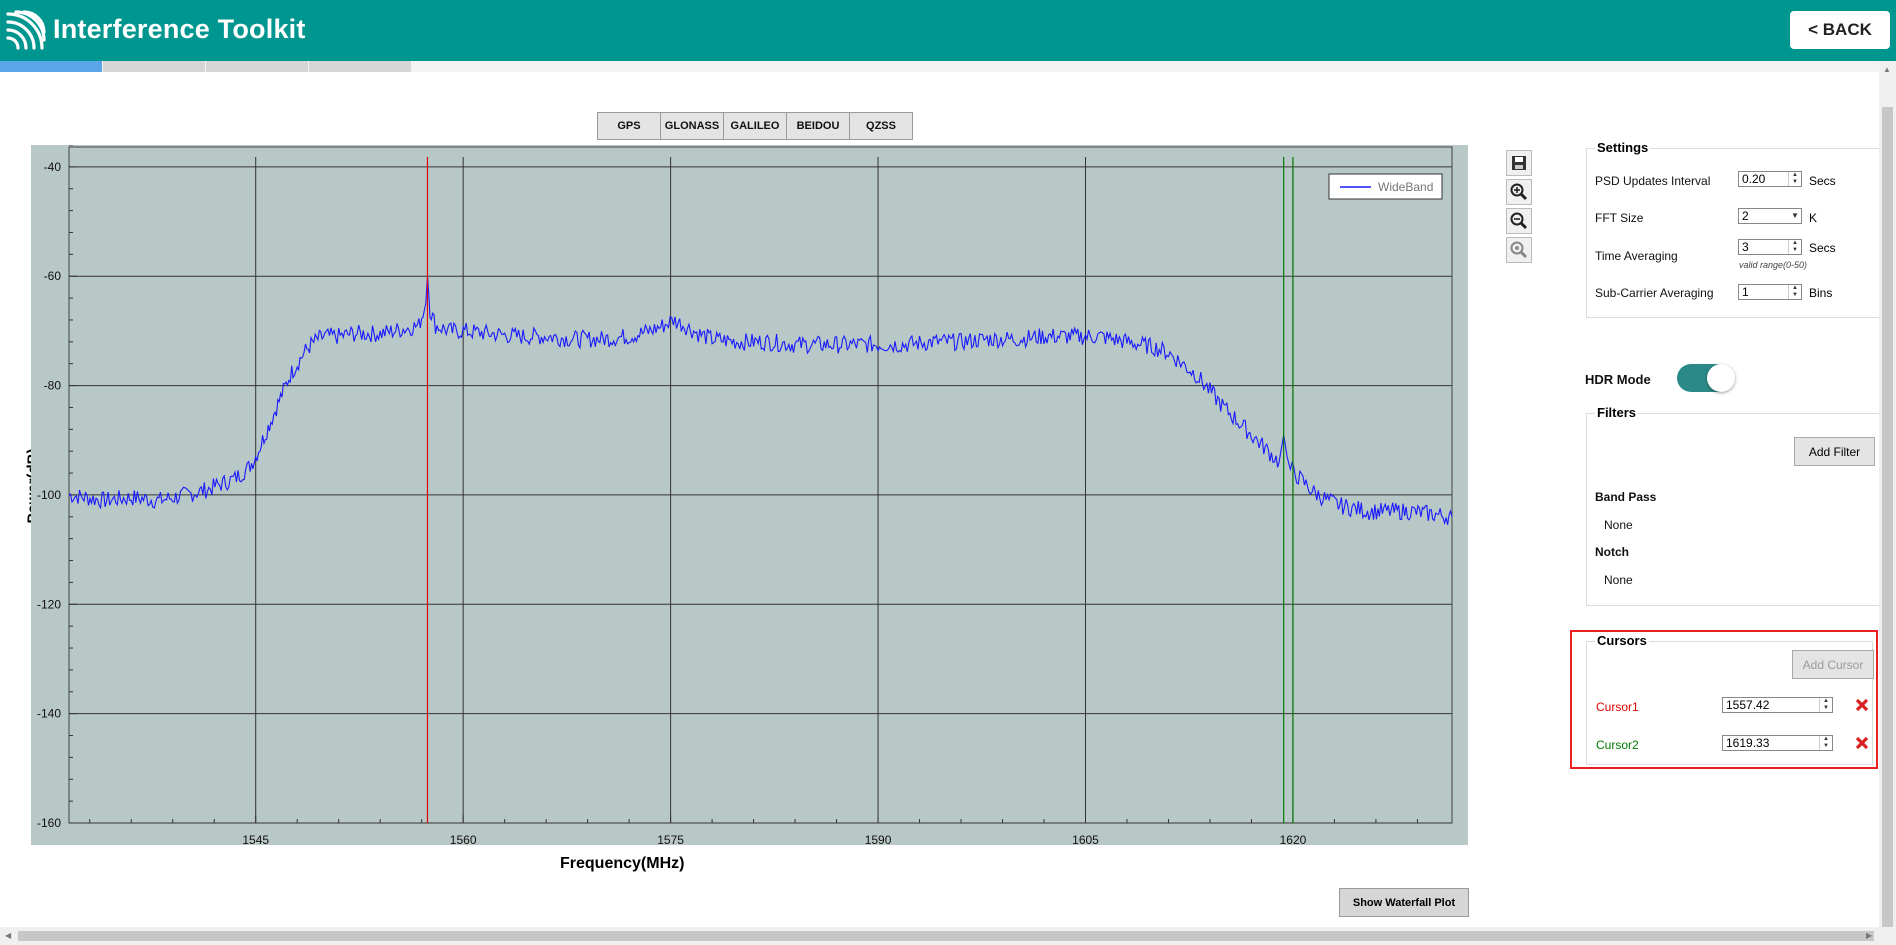 This screenshot has height=945, width=1896. I want to click on constellation-gps-button: GPS, so click(629, 126).